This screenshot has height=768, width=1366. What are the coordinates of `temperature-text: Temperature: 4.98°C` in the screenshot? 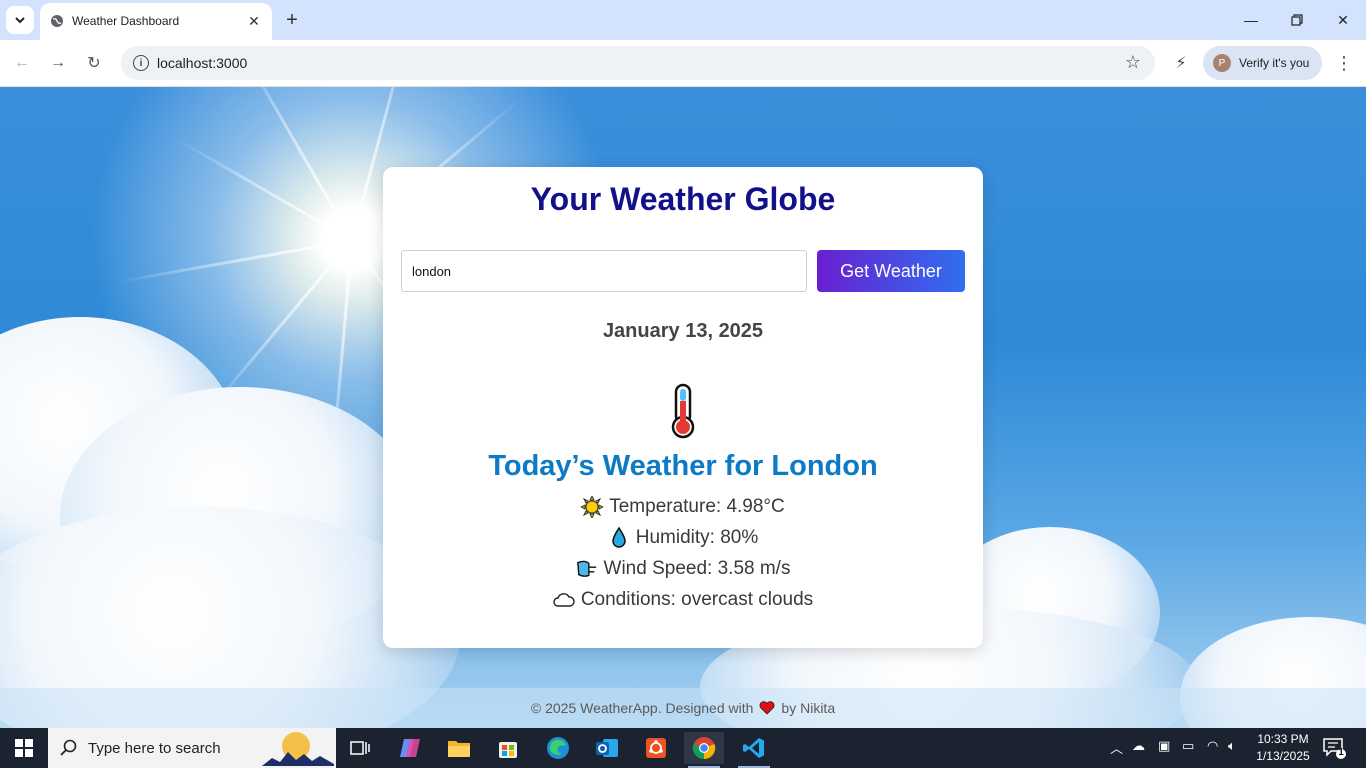 It's located at (697, 506).